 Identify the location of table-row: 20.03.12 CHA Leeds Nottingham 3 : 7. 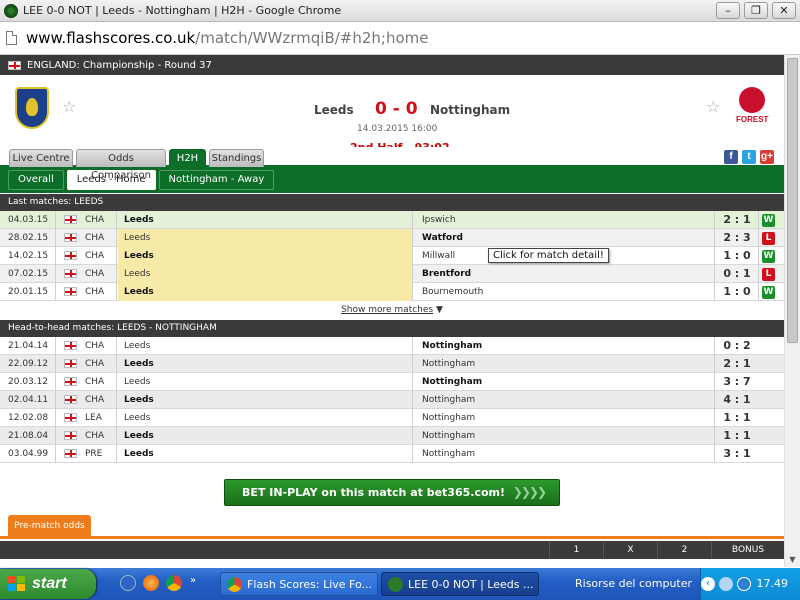
(392, 382).